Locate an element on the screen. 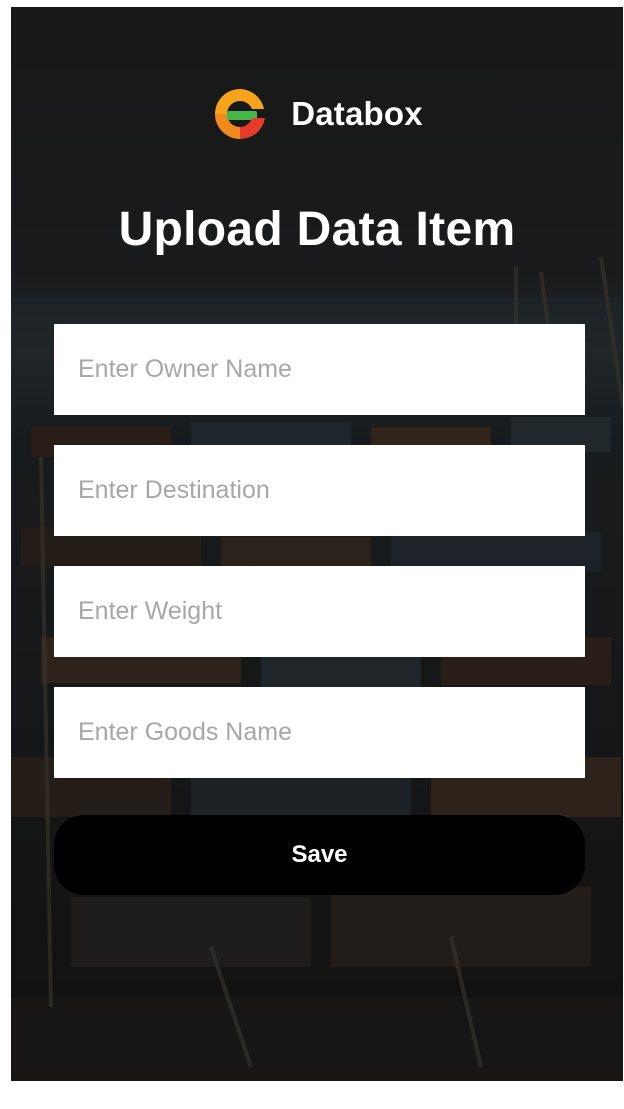 The height and width of the screenshot is (1109, 624). weight-input is located at coordinates (319, 611).